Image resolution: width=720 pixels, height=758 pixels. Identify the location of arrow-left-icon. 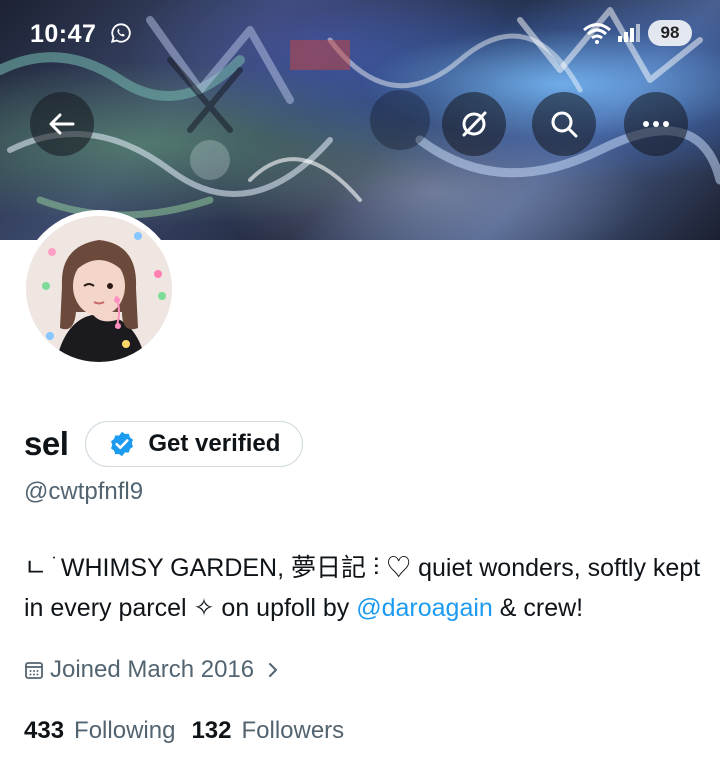
(62, 124).